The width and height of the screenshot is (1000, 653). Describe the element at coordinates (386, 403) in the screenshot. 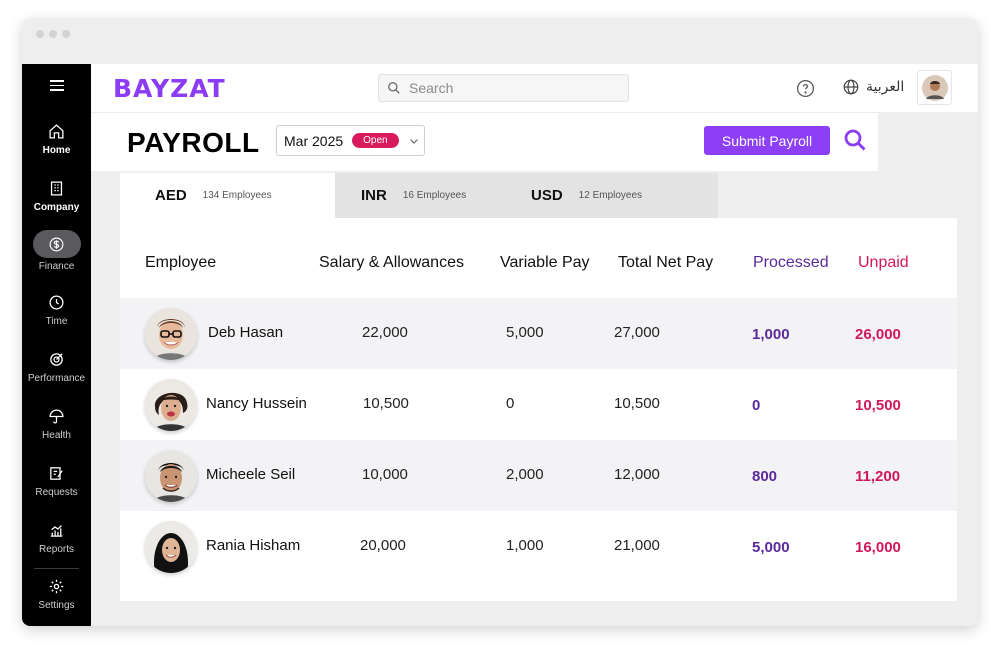

I see `salary-value: 10,500` at that location.